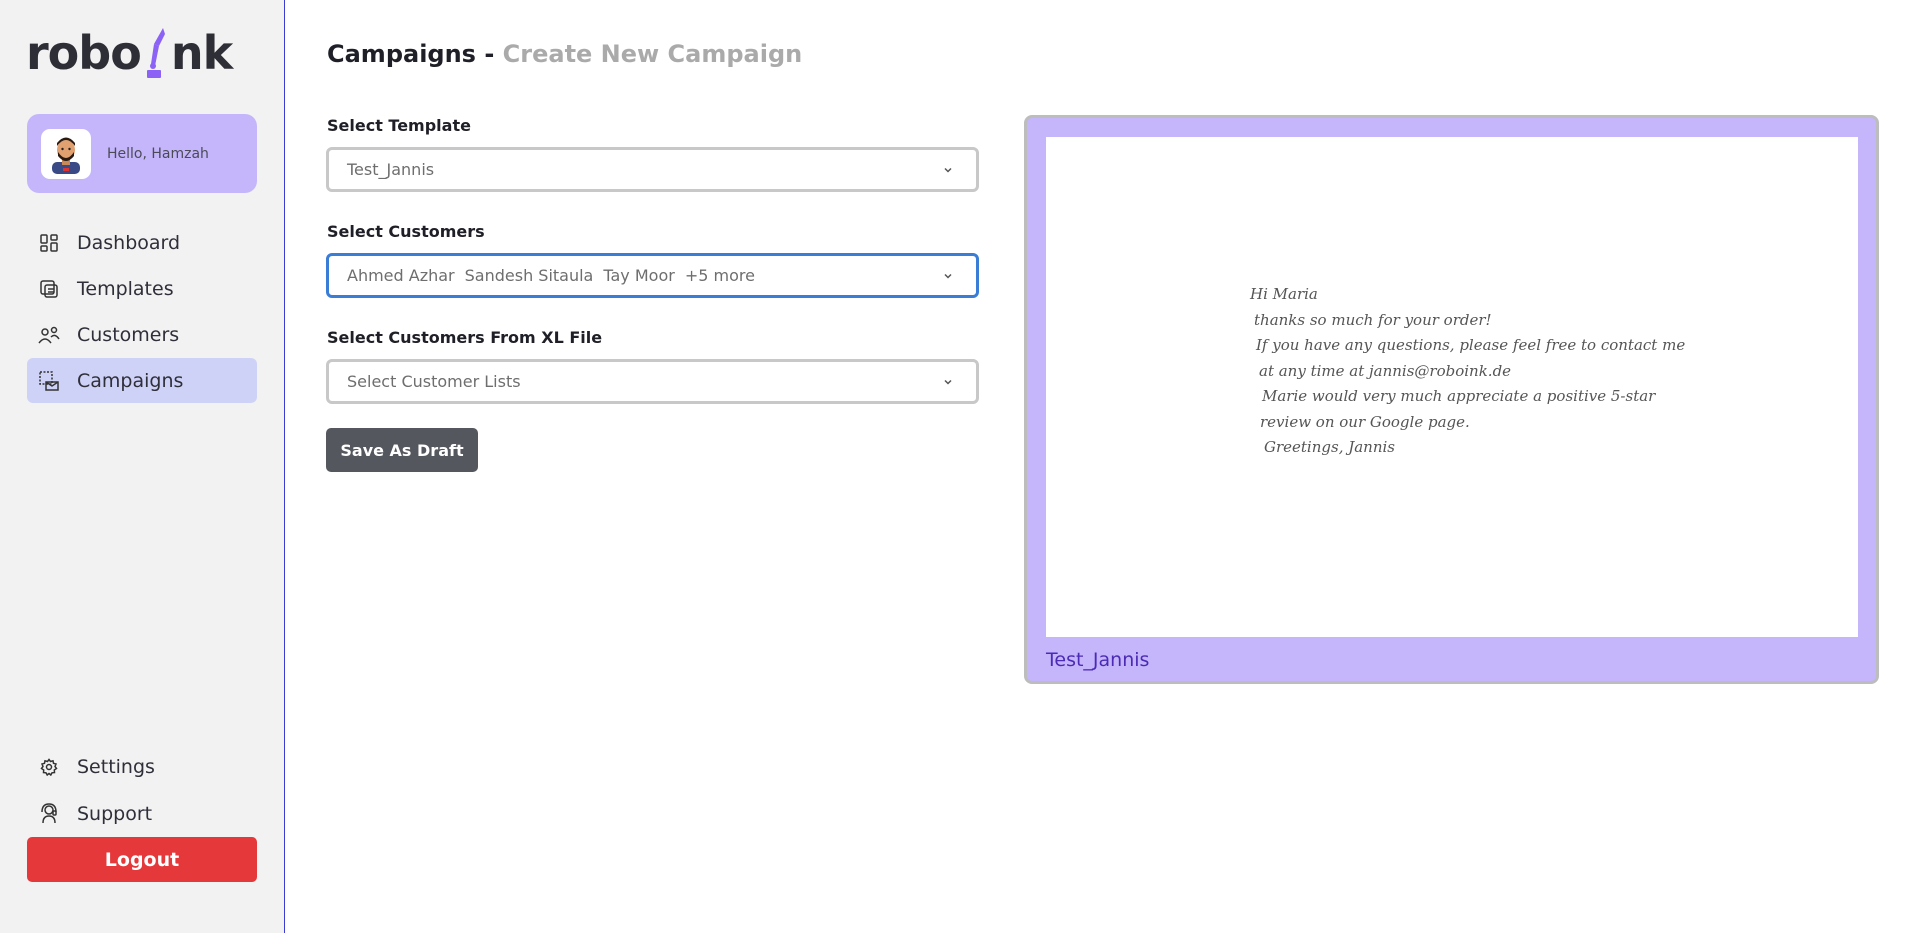 This screenshot has height=933, width=1918. What do you see at coordinates (391, 169) in the screenshot?
I see `template-select-value: Test_Jannis` at bounding box center [391, 169].